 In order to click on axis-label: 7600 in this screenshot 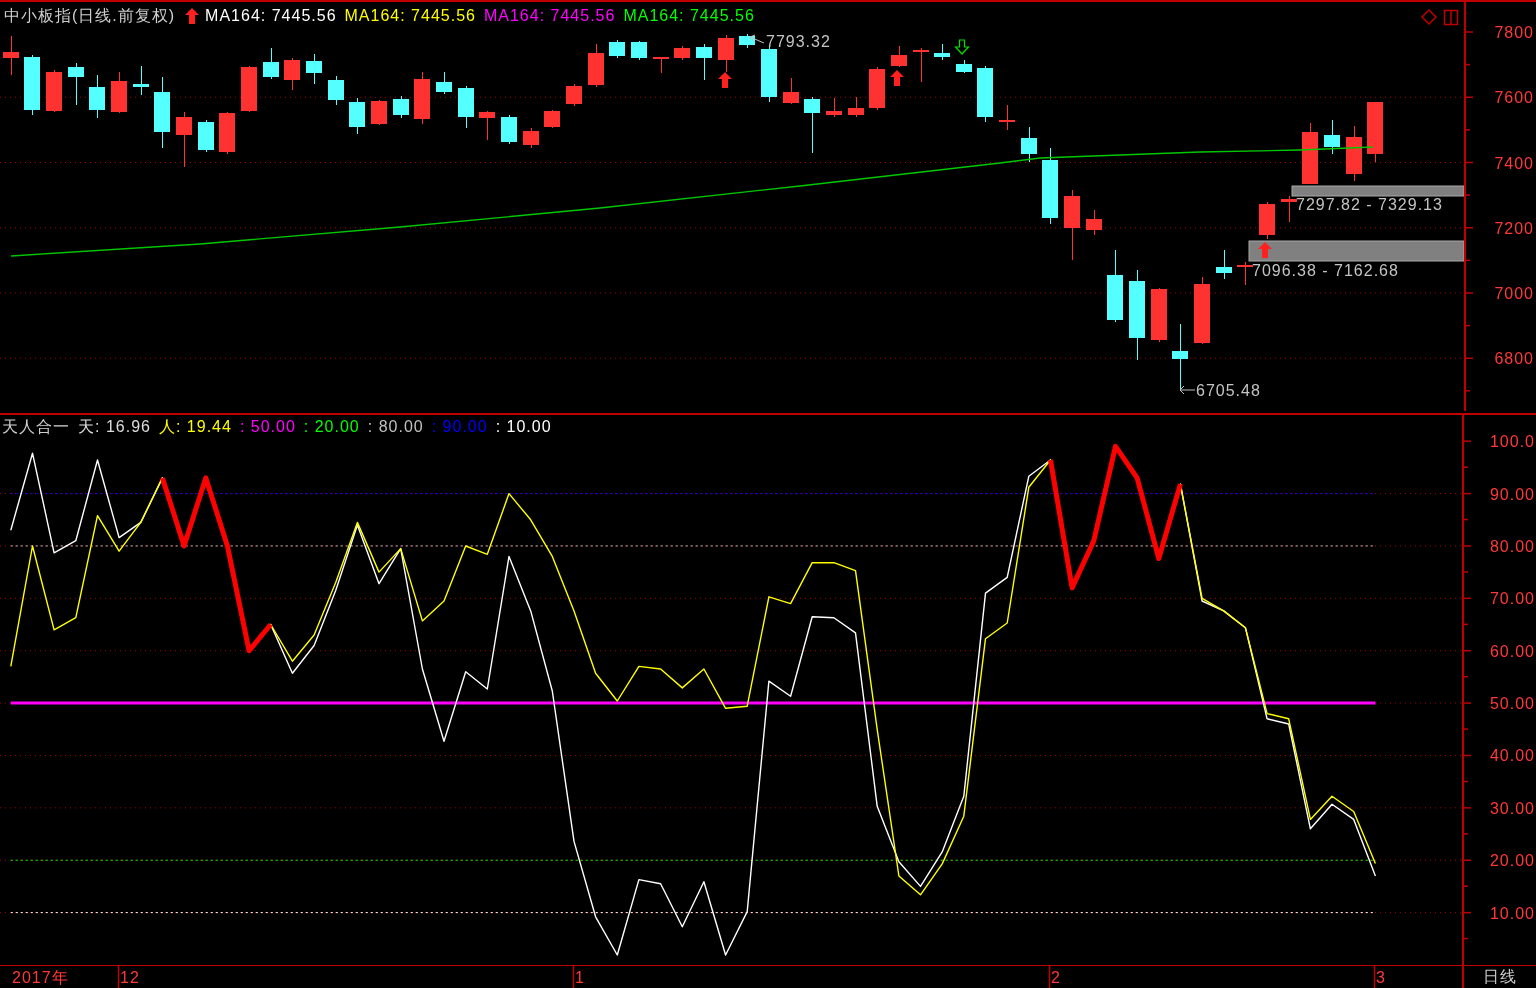, I will do `click(1514, 98)`.